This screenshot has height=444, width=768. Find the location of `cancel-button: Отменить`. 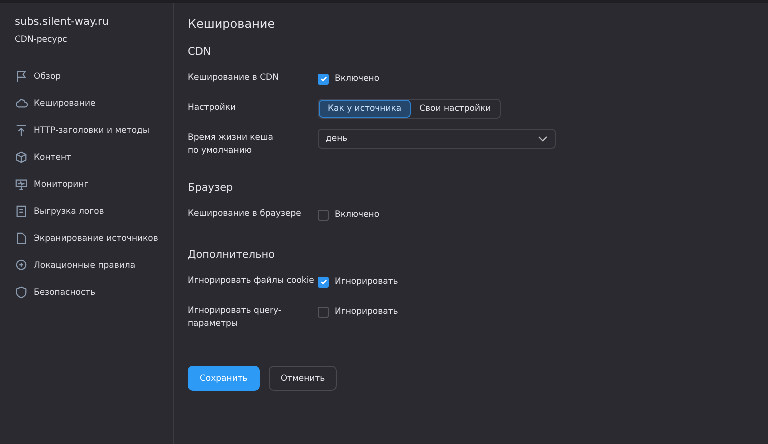

cancel-button: Отменить is located at coordinates (303, 378).